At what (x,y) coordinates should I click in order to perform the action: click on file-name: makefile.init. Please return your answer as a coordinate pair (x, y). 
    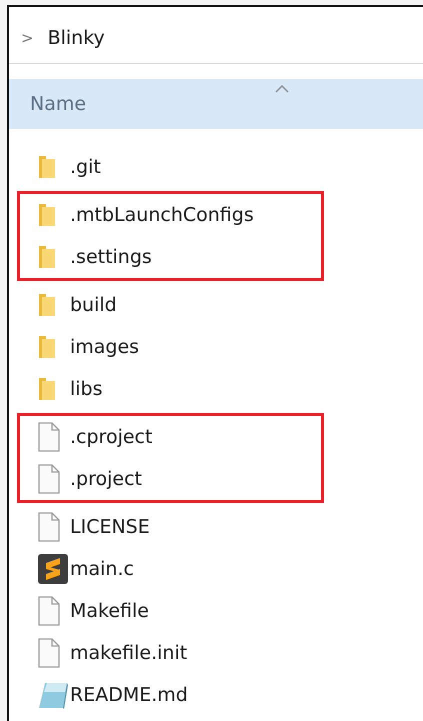
    Looking at the image, I should click on (129, 653).